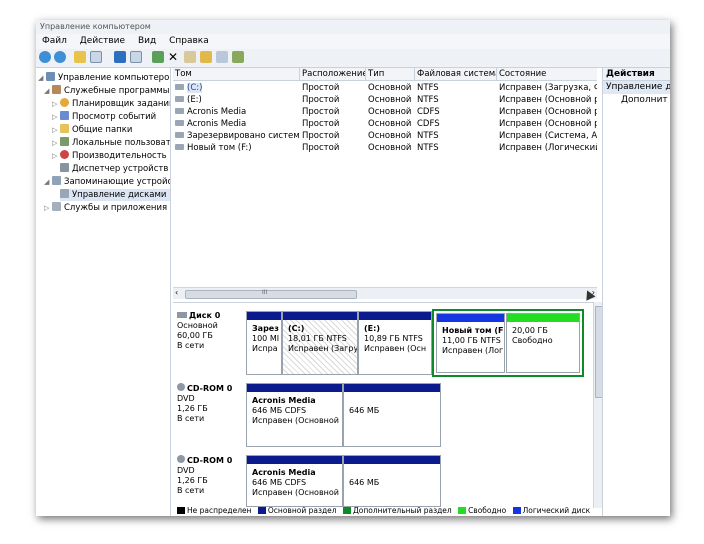 This screenshot has width=704, height=544. I want to click on column-header-layout: Расположение, so click(333, 74).